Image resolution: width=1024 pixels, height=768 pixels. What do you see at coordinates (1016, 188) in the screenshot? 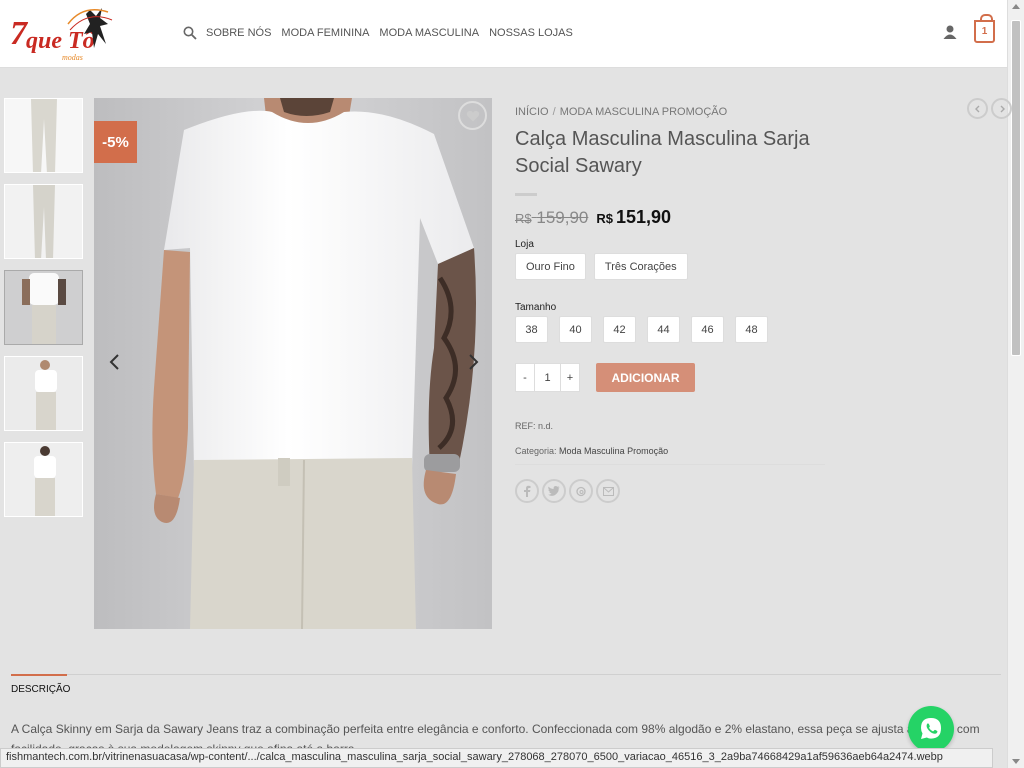
I see `scroll-thumb` at bounding box center [1016, 188].